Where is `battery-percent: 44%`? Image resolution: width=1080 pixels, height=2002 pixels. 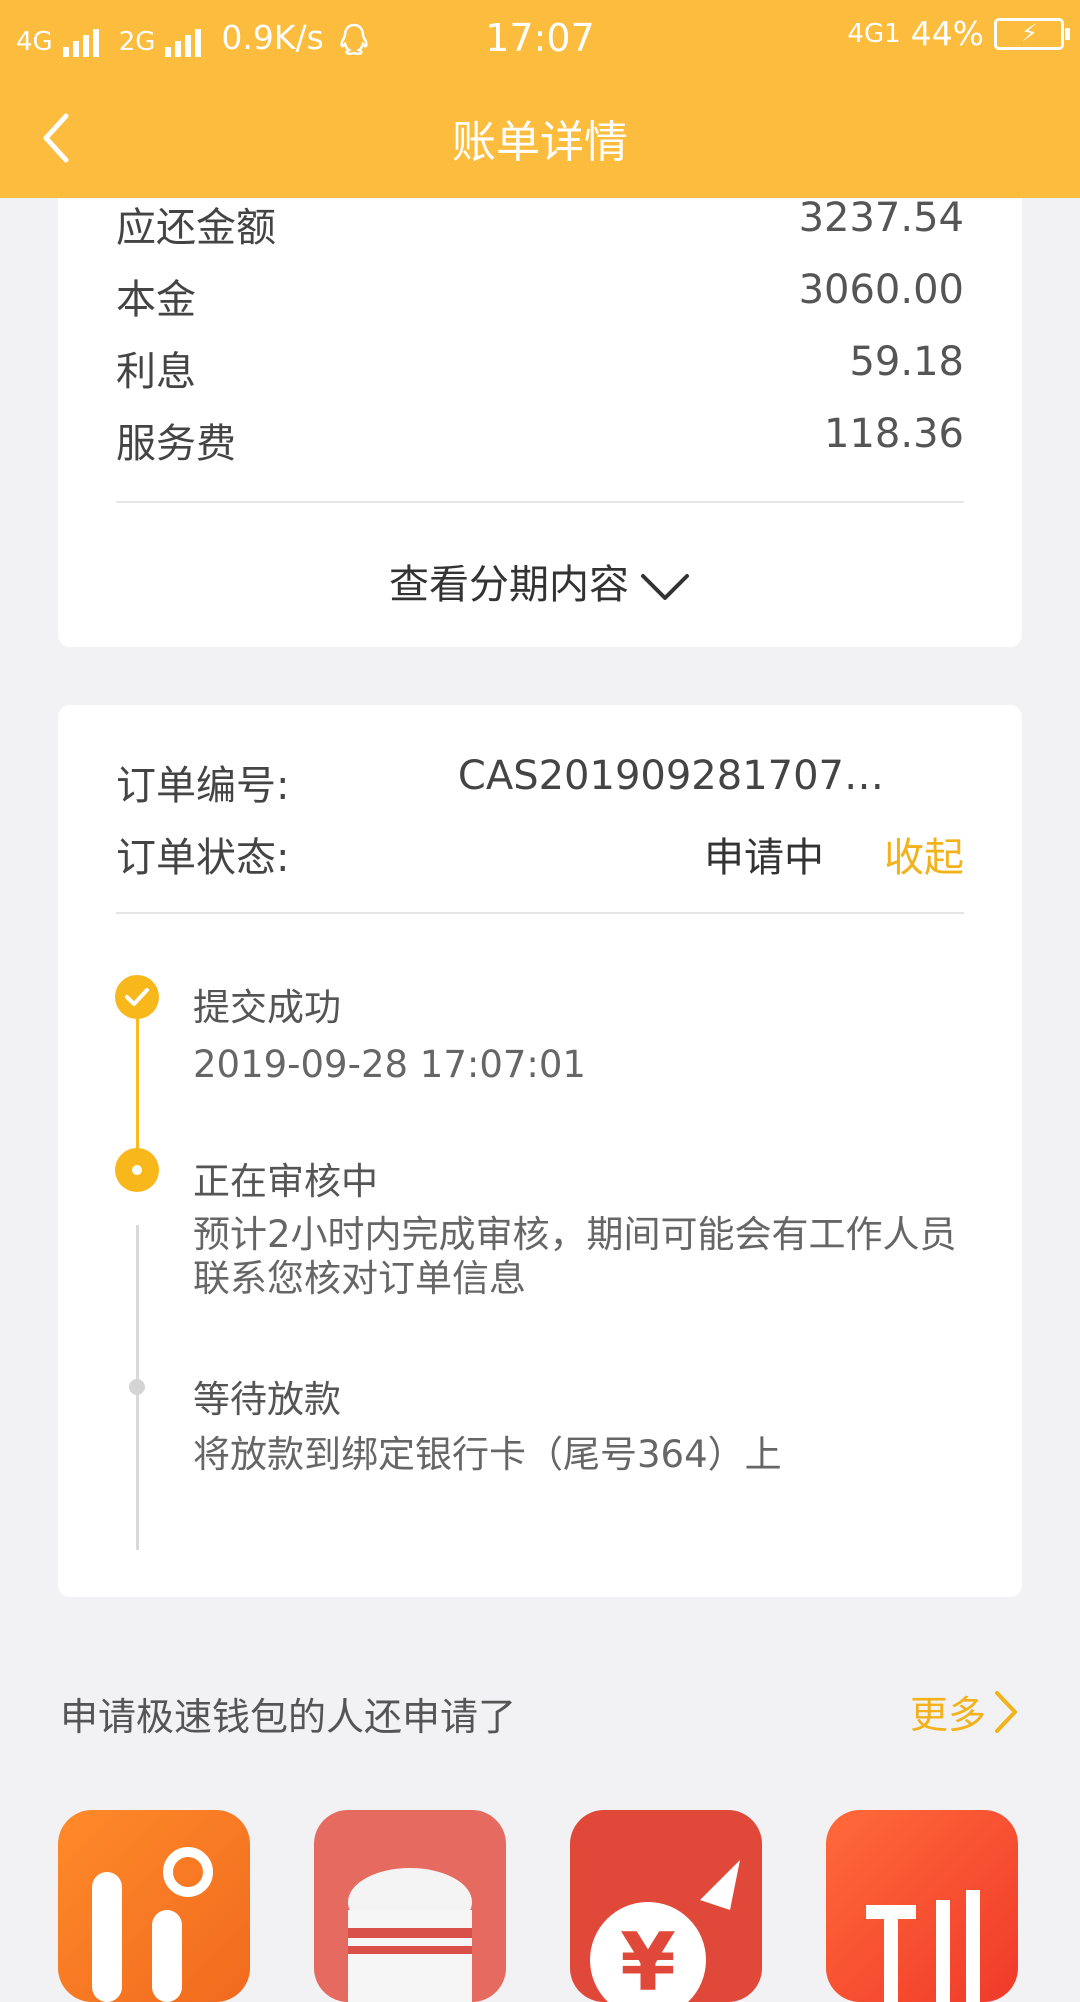 battery-percent: 44% is located at coordinates (947, 33).